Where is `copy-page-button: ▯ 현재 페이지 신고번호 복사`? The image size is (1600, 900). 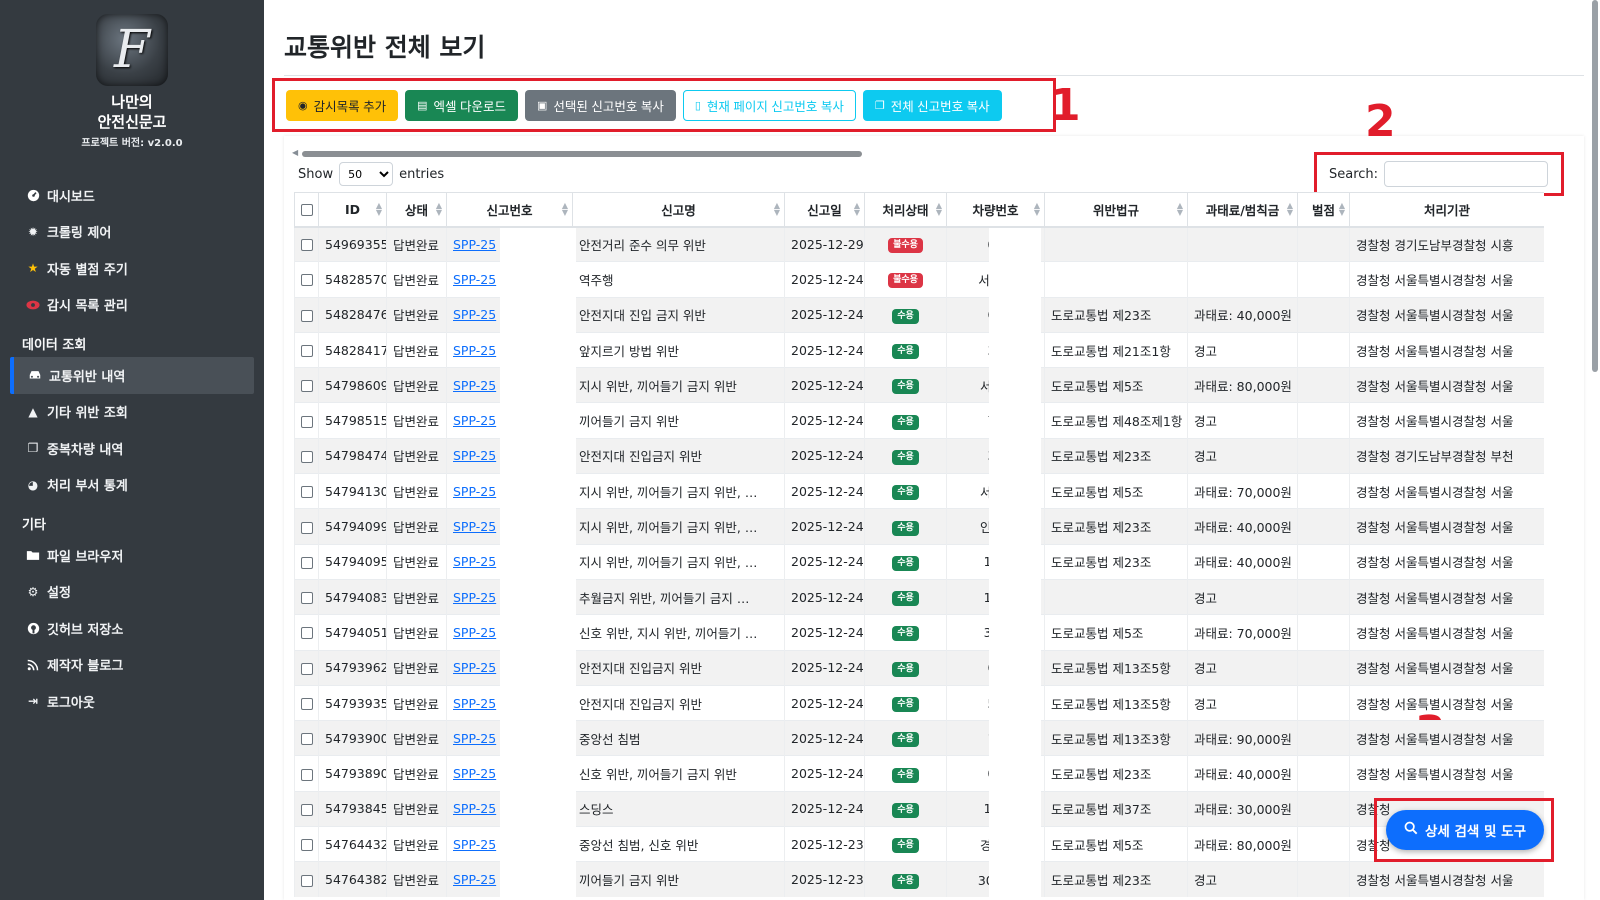 copy-page-button: ▯ 현재 페이지 신고번호 복사 is located at coordinates (769, 105).